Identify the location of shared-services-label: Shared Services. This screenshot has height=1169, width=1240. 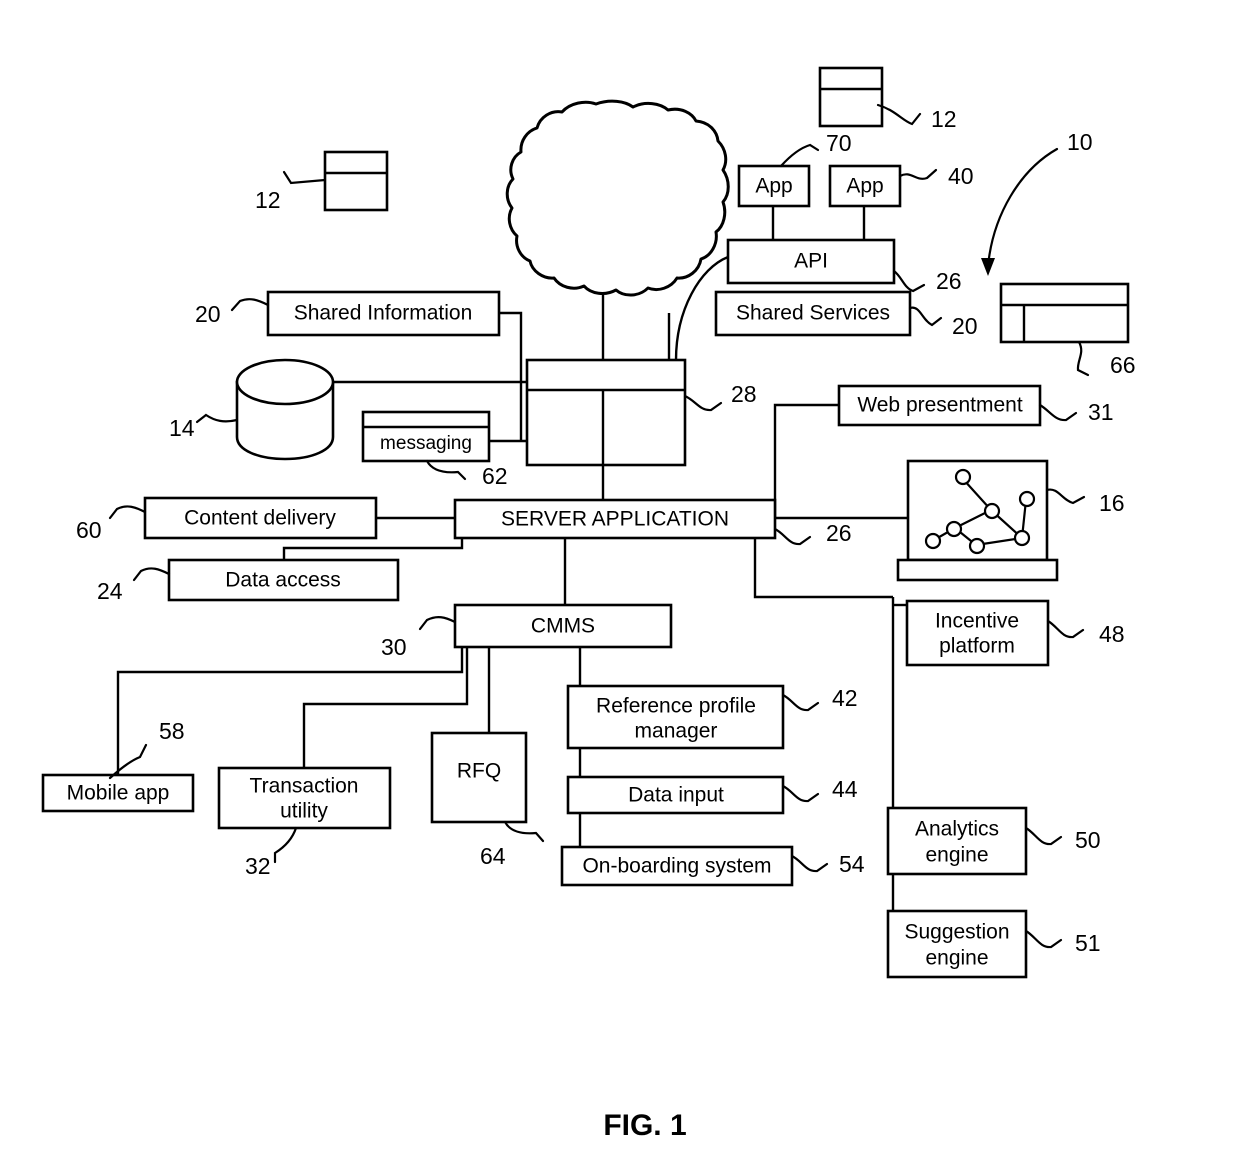
(813, 313).